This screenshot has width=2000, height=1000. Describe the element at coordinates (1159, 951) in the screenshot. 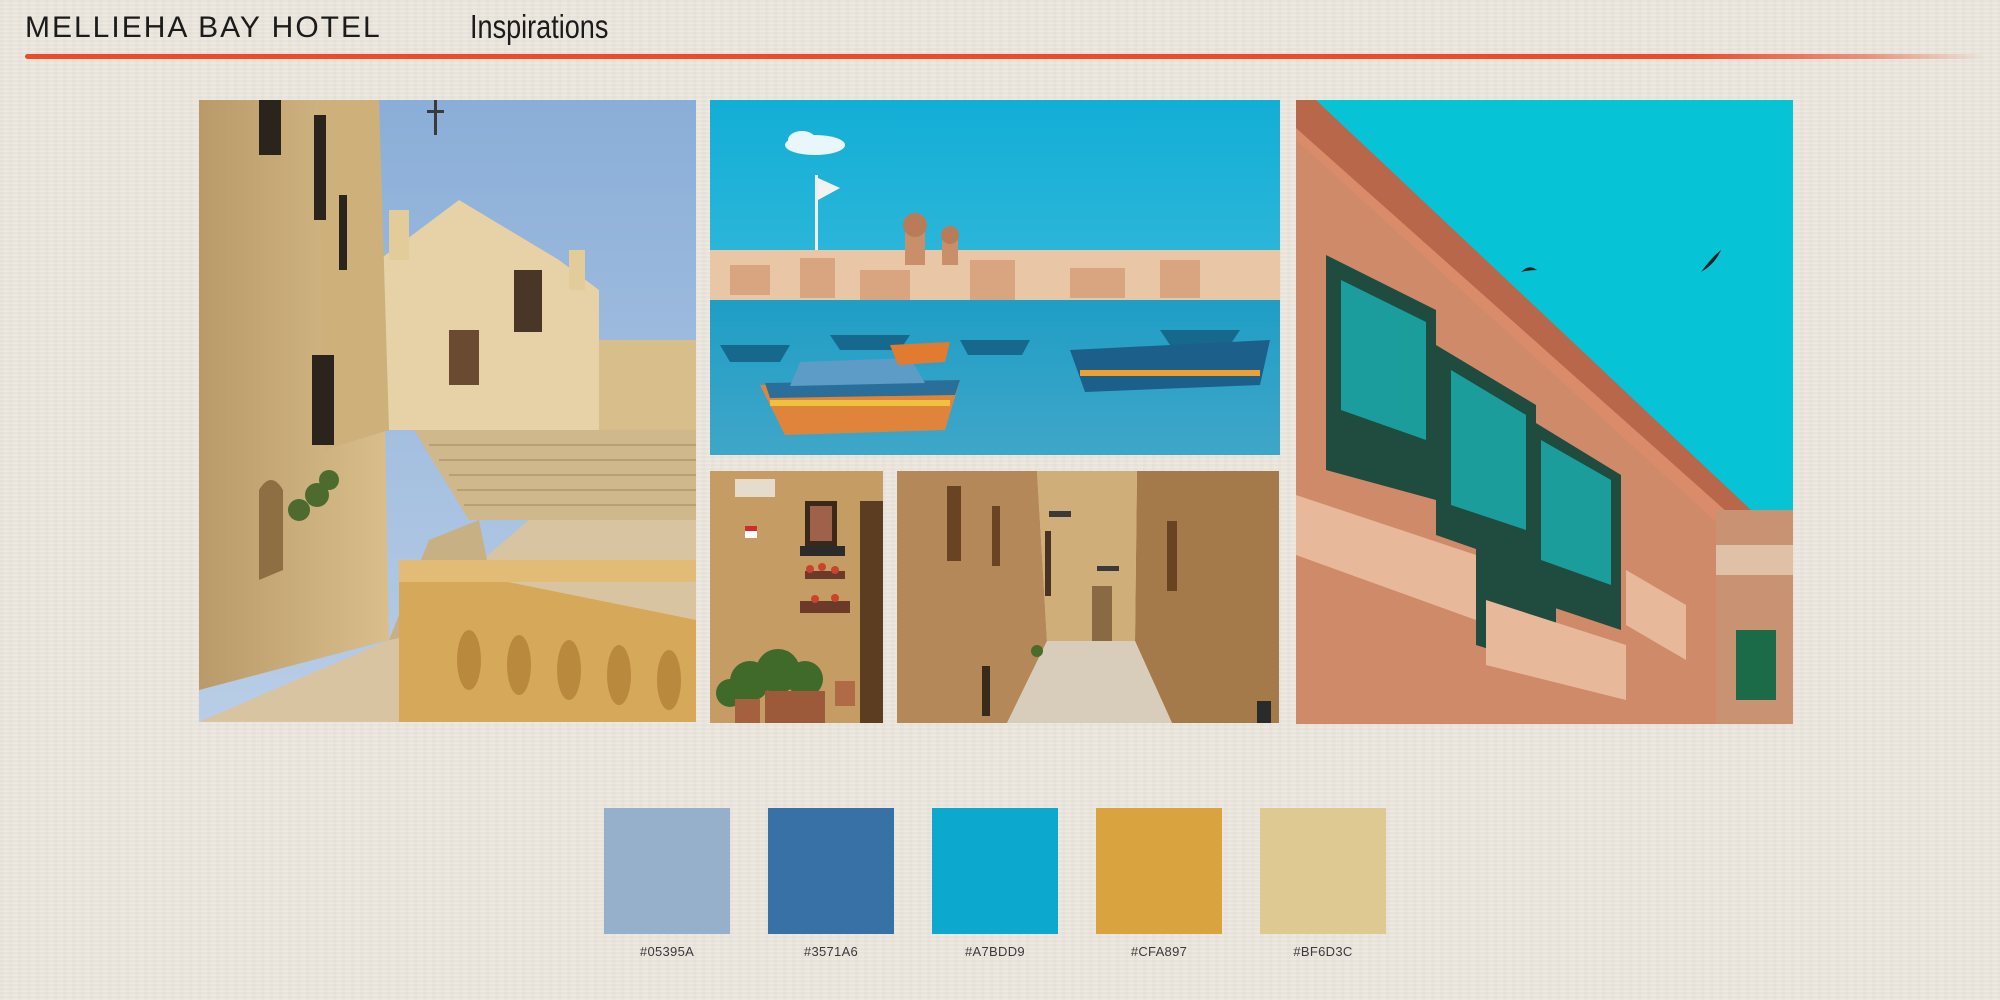

I see `palette-label-4: #CFA897` at that location.